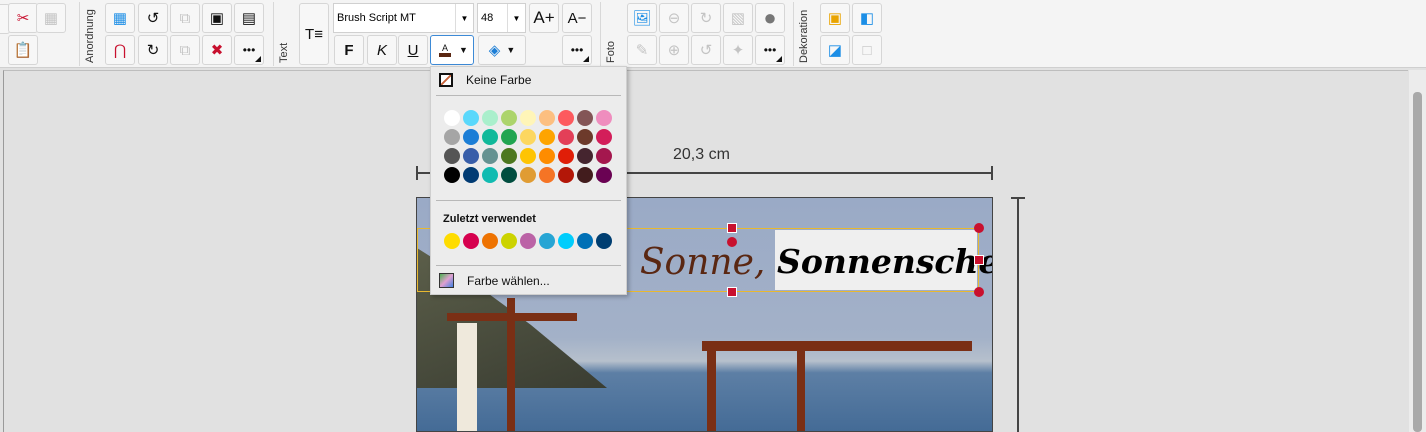 The width and height of the screenshot is (1426, 432). I want to click on text-sonnenschein: Sonnenschein, so click(884, 261).